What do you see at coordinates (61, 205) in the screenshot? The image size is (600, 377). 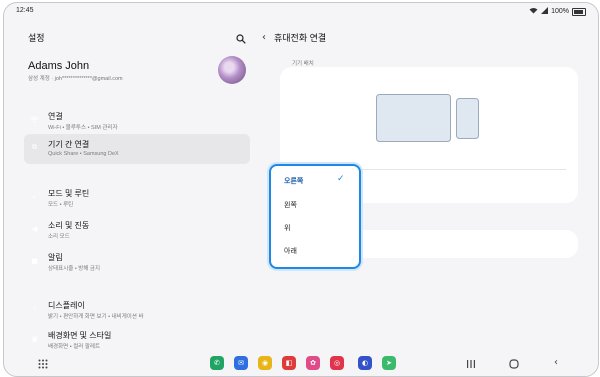 I see `menu-item-subtitle: 모드 • 루틴` at bounding box center [61, 205].